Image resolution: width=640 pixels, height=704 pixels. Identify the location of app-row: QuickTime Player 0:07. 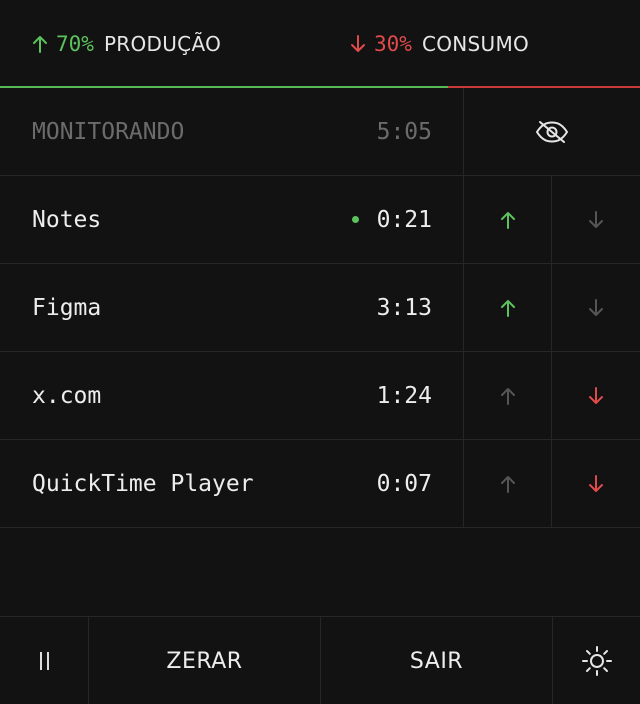
(320, 484).